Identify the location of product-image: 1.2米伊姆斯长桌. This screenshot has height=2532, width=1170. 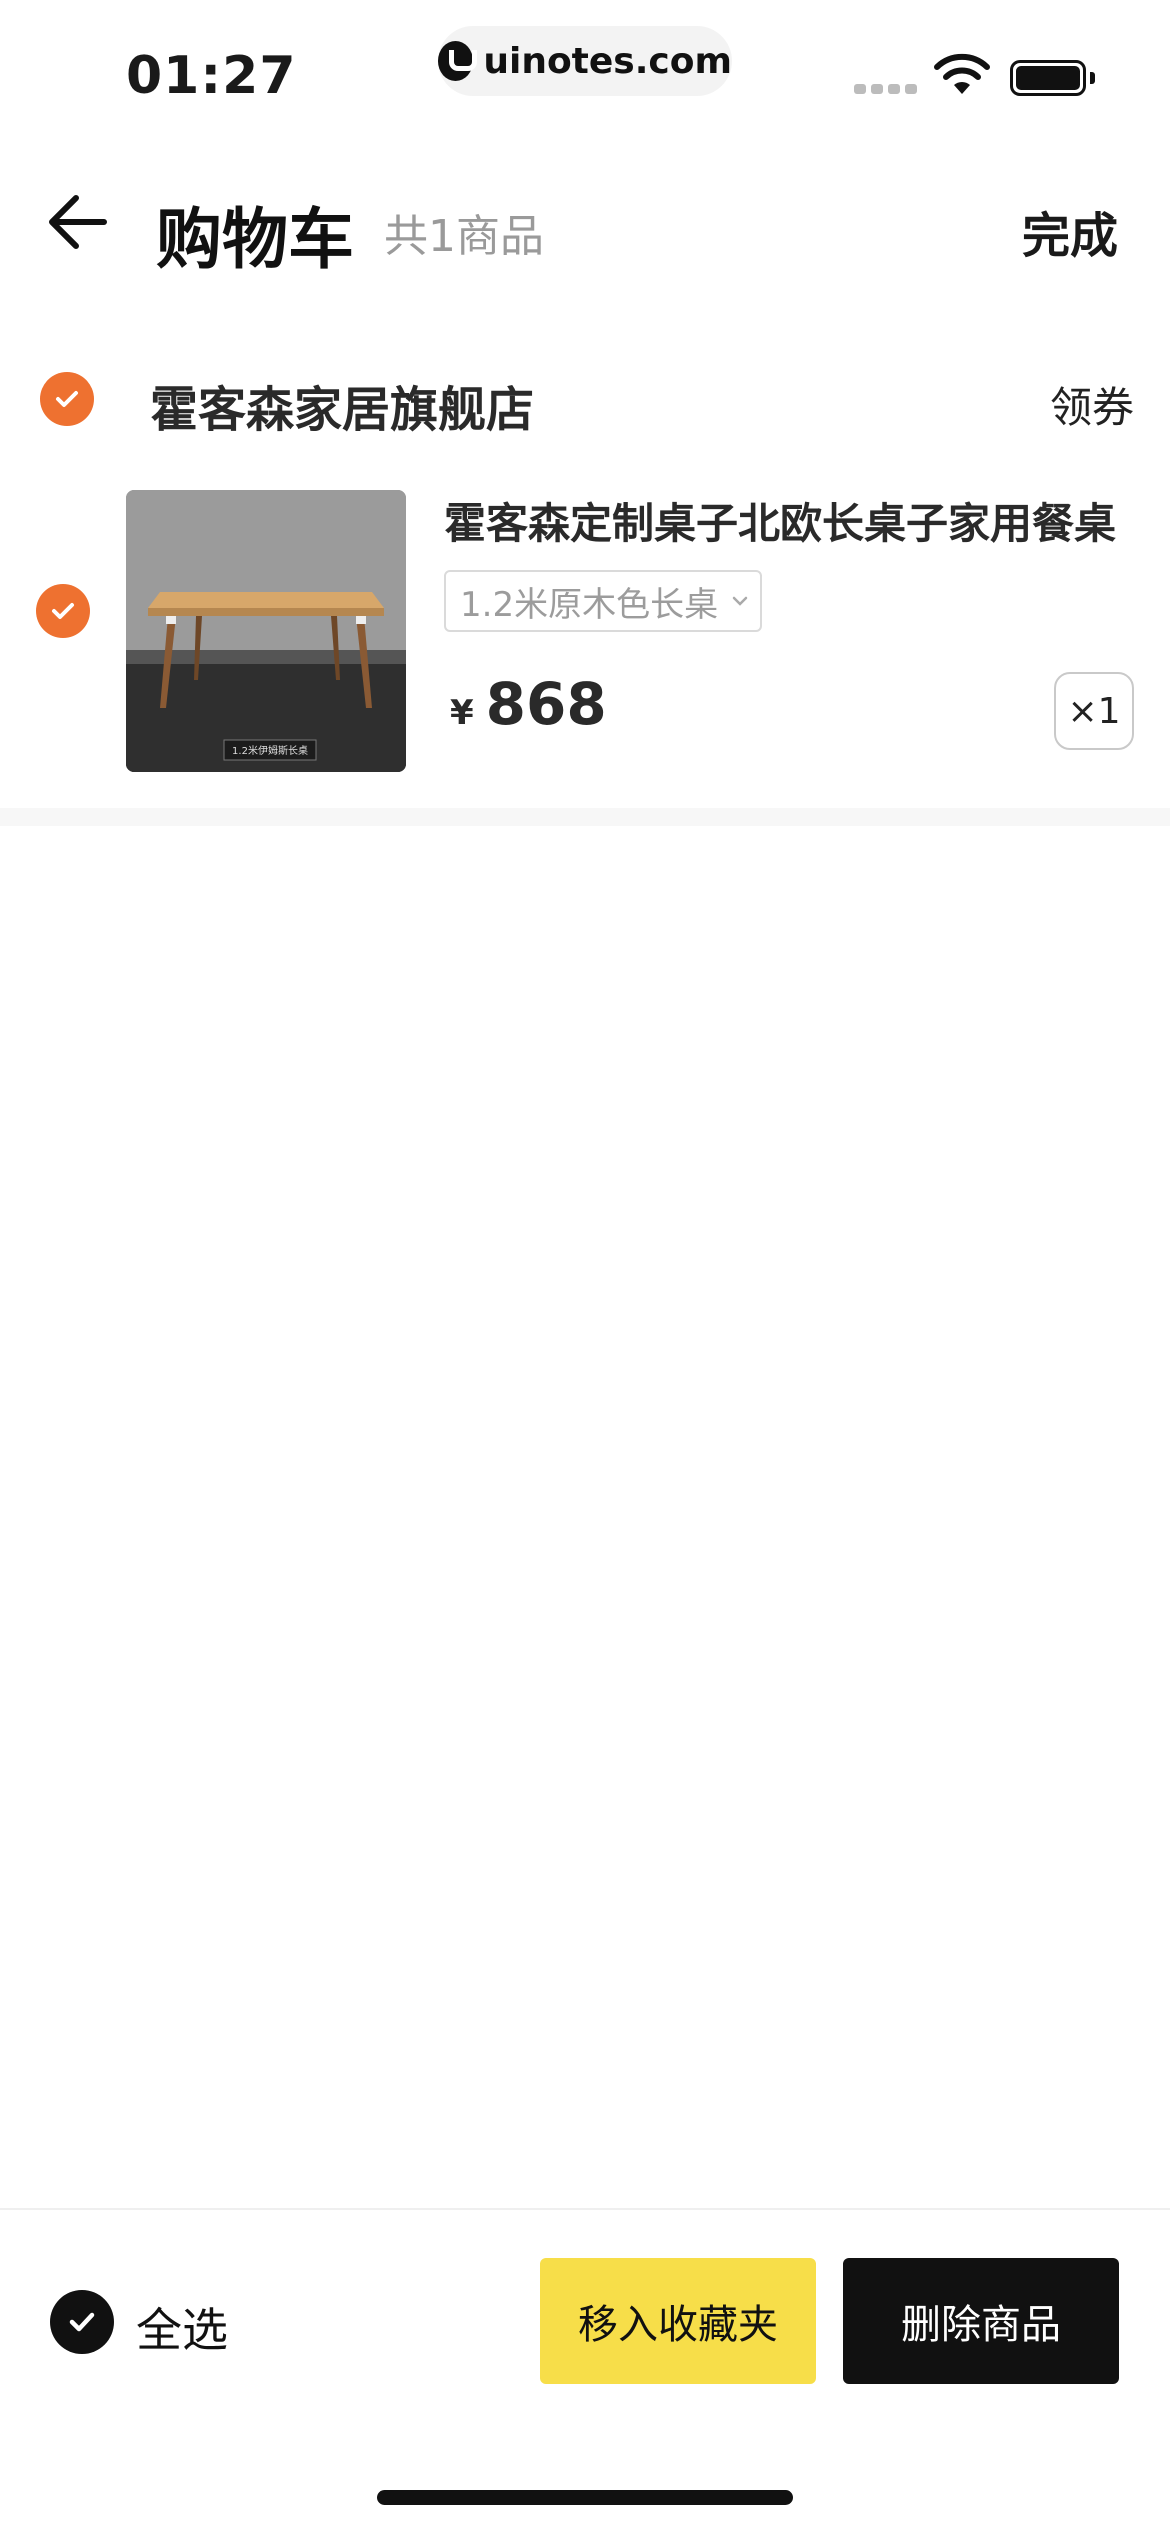
(266, 631).